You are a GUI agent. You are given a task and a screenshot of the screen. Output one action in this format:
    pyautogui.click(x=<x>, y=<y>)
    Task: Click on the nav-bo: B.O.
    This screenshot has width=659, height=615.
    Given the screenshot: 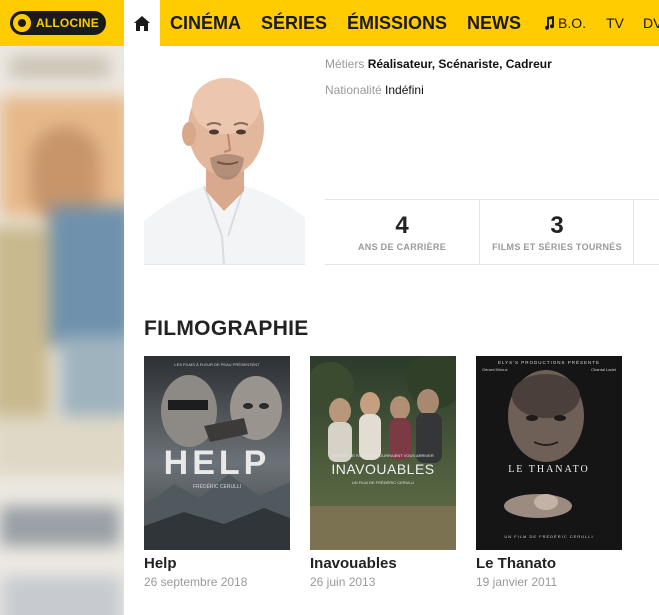 What is the action you would take?
    pyautogui.click(x=564, y=23)
    